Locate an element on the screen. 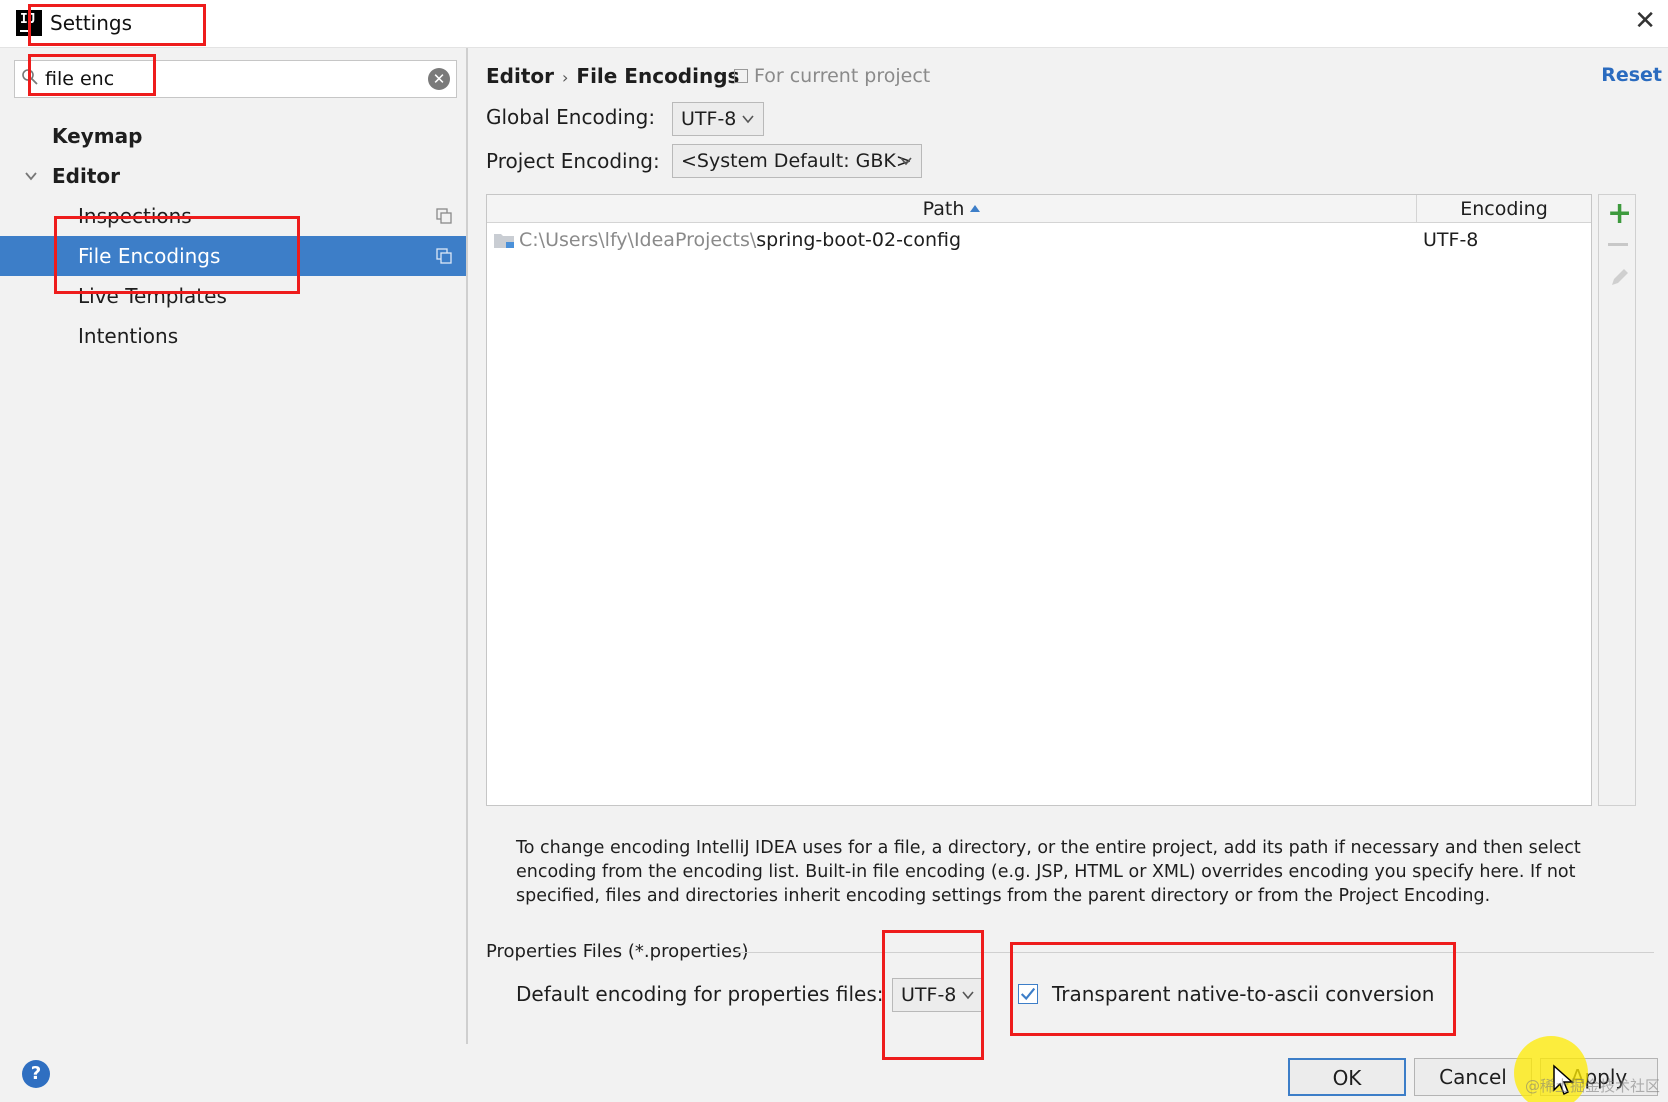 Image resolution: width=1668 pixels, height=1102 pixels. annotation-box-search is located at coordinates (92, 75).